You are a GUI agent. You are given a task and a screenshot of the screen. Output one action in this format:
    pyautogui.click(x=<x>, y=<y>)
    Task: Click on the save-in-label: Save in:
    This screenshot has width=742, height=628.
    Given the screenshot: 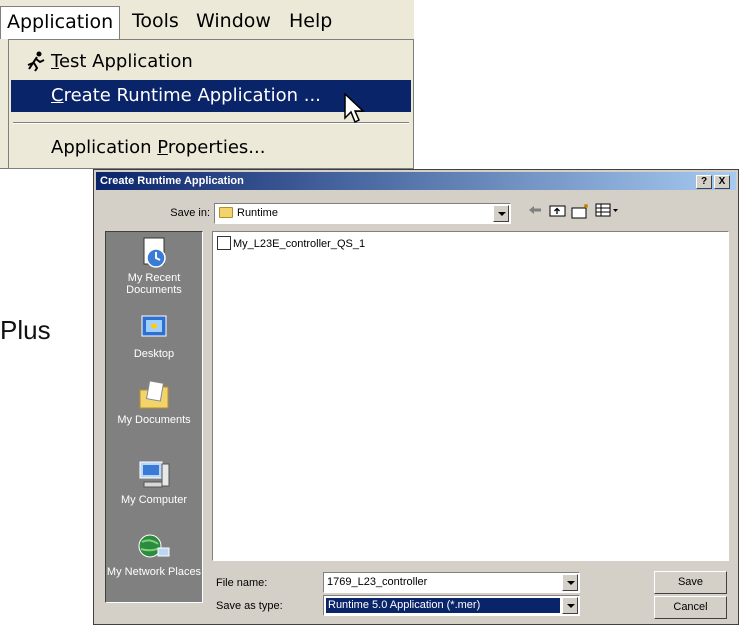 What is the action you would take?
    pyautogui.click(x=190, y=213)
    